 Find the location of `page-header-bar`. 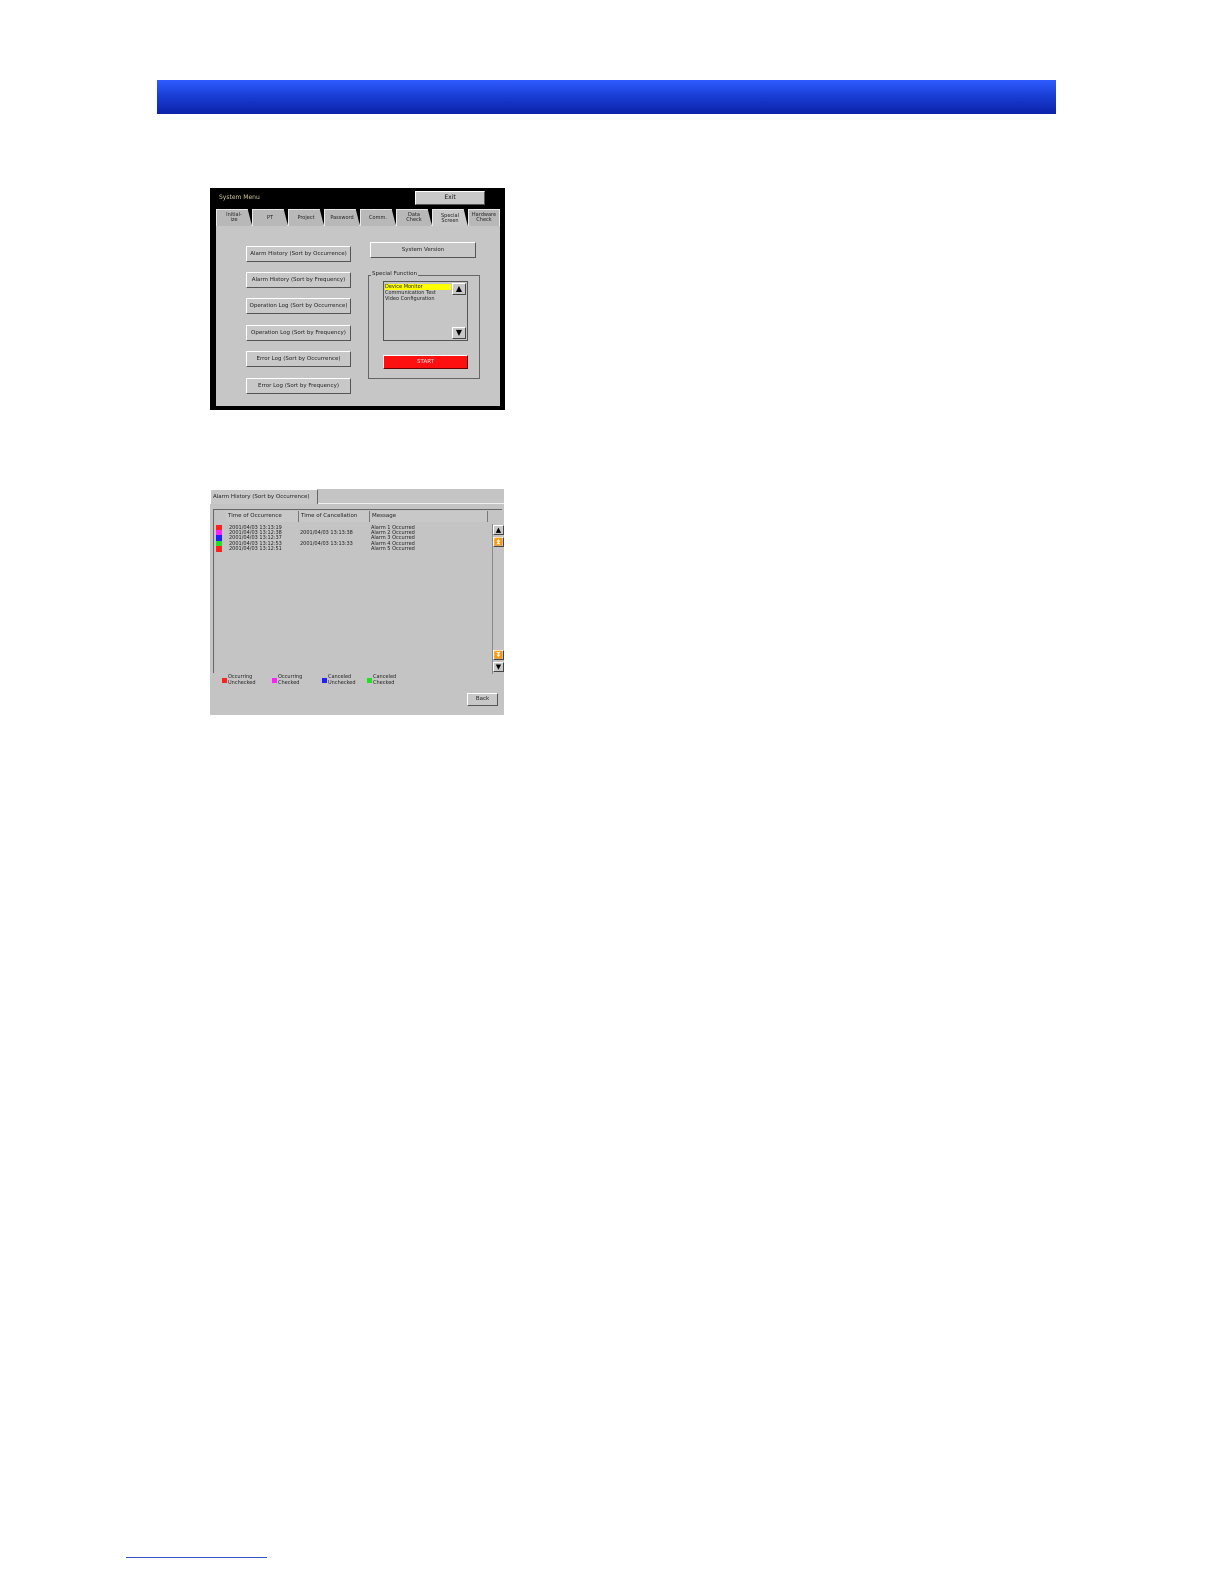

page-header-bar is located at coordinates (606, 97).